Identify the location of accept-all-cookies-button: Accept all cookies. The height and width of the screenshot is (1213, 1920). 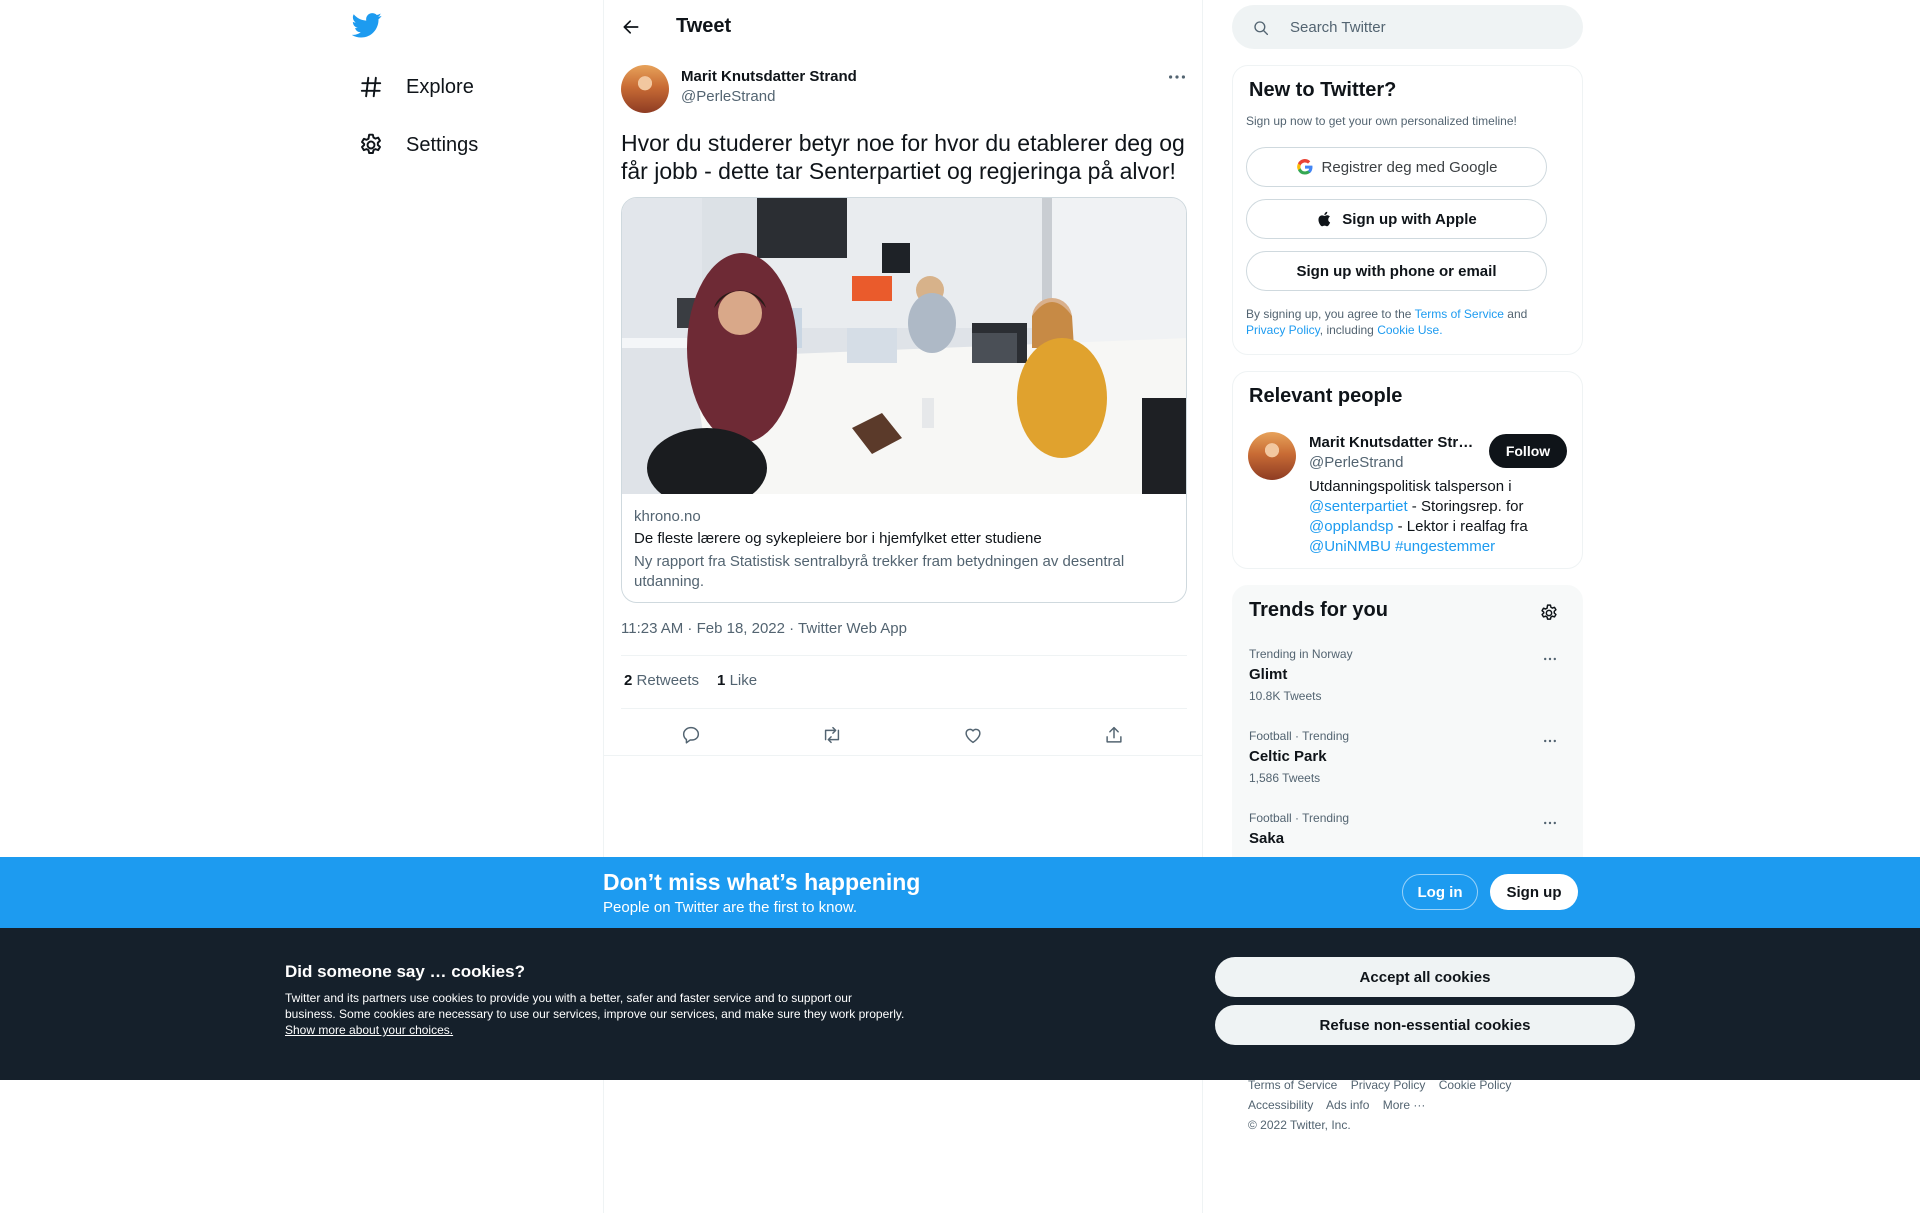
(1425, 977).